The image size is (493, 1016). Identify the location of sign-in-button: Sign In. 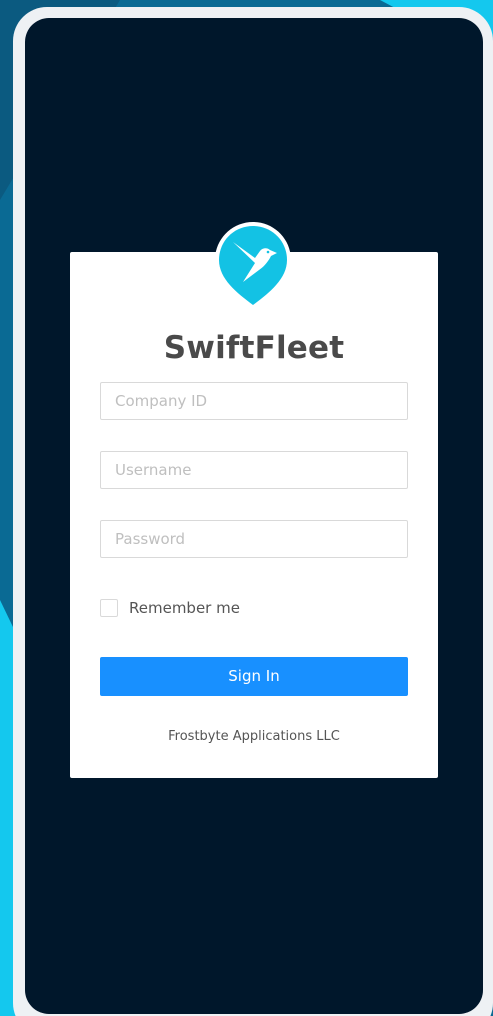
(254, 676).